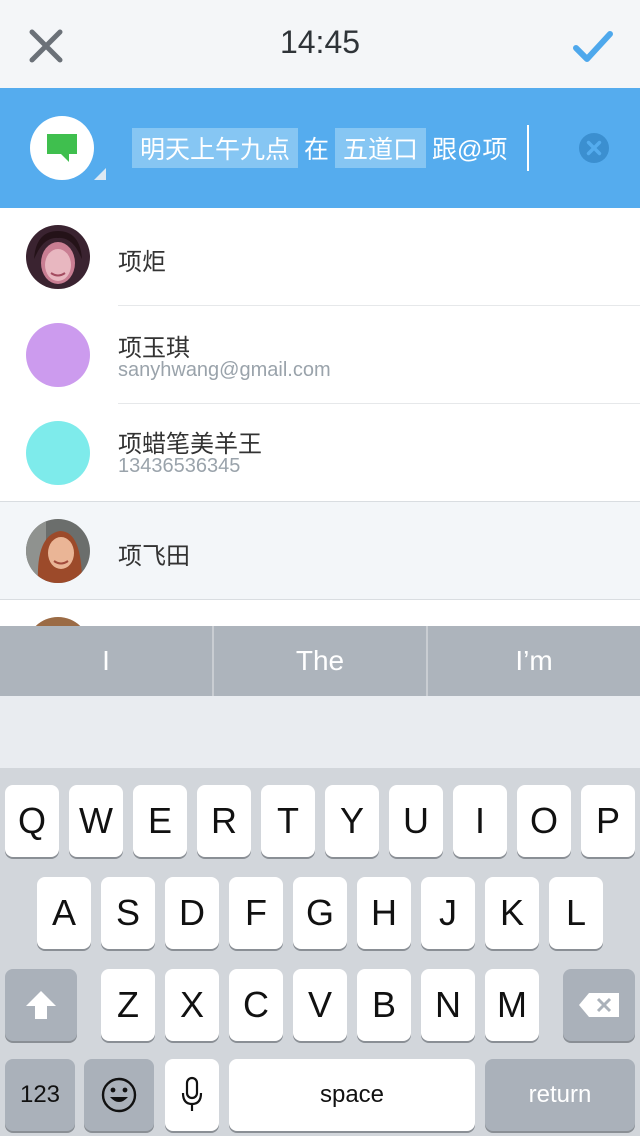  I want to click on status-time: 14:45, so click(320, 42).